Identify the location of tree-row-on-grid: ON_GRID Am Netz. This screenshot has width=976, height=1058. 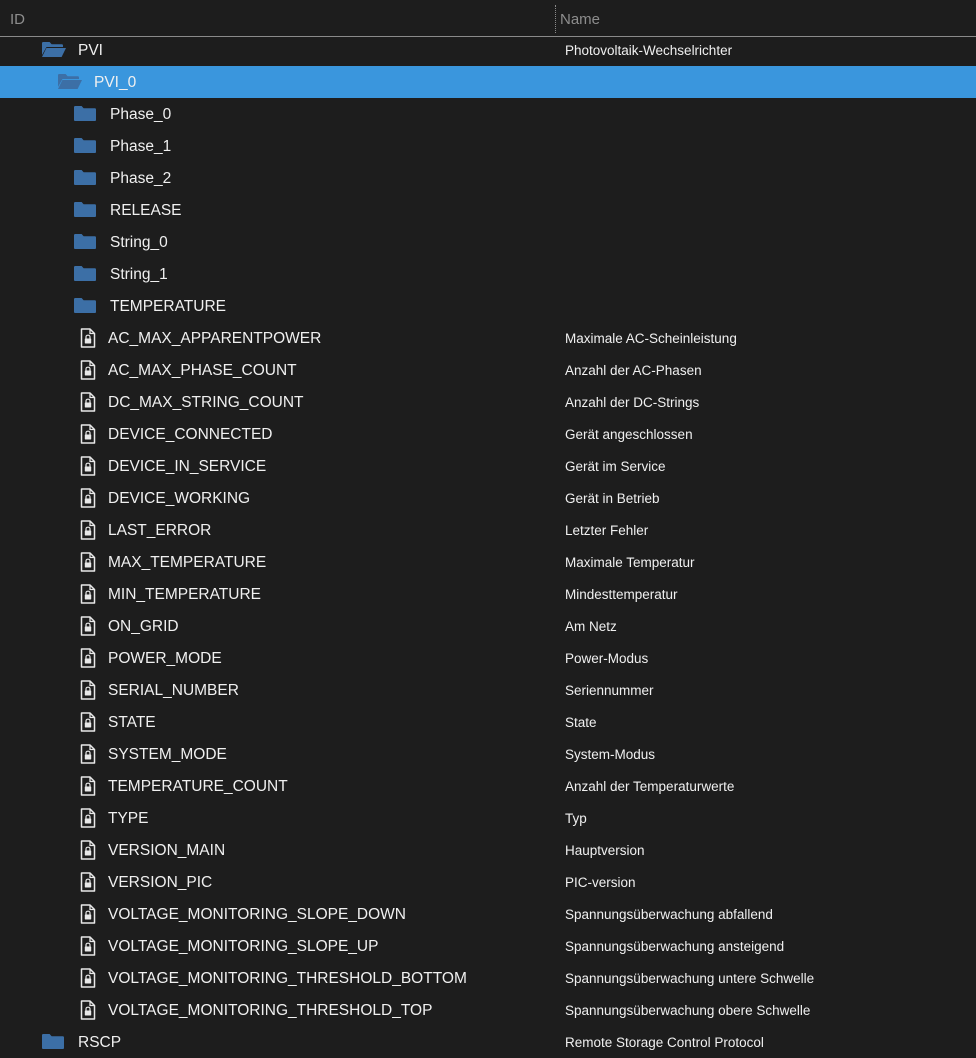
(488, 626).